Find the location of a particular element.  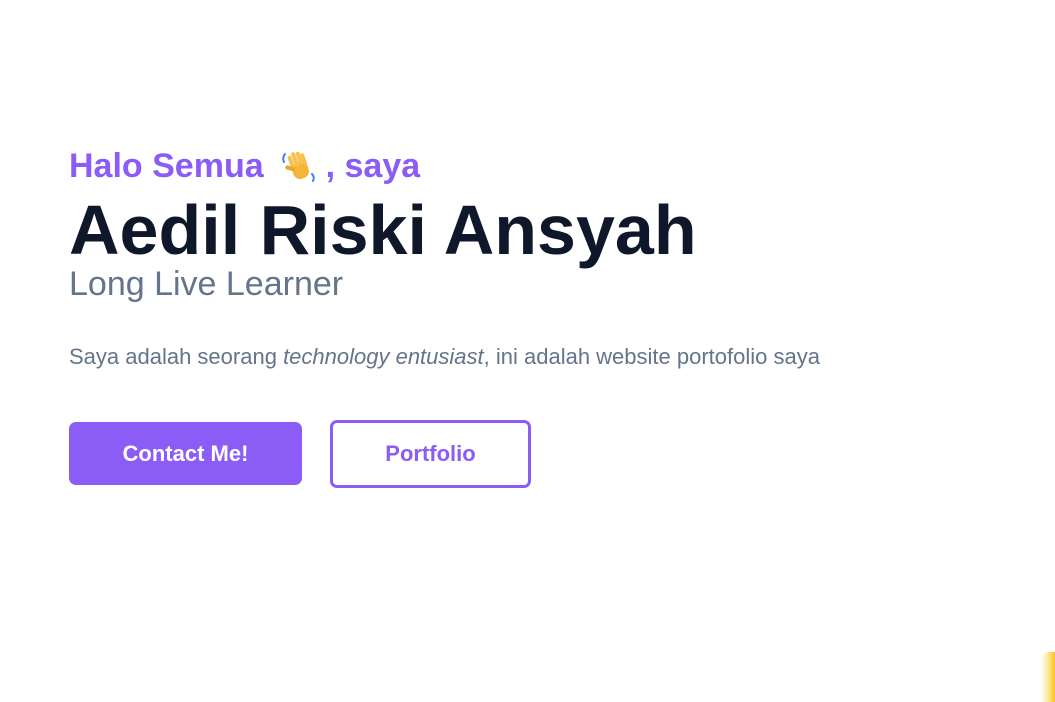

hero-name: Aedil Riski Ansyah is located at coordinates (383, 230).